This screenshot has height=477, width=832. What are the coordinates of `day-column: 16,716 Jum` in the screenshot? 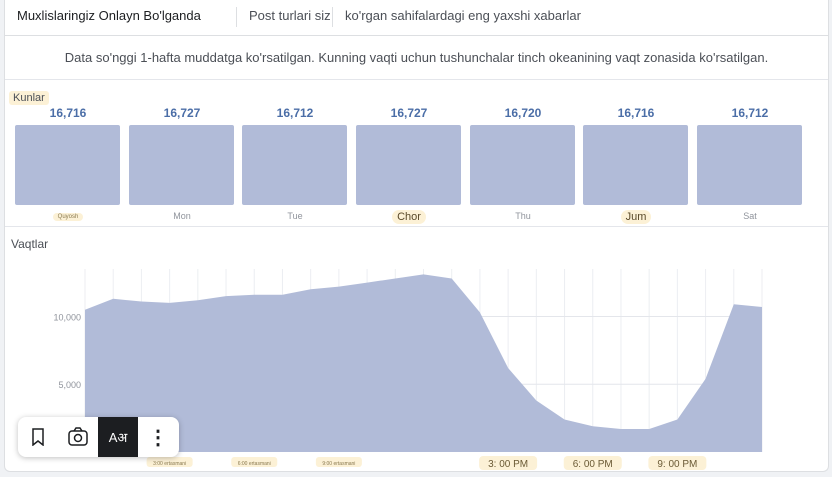 It's located at (636, 163).